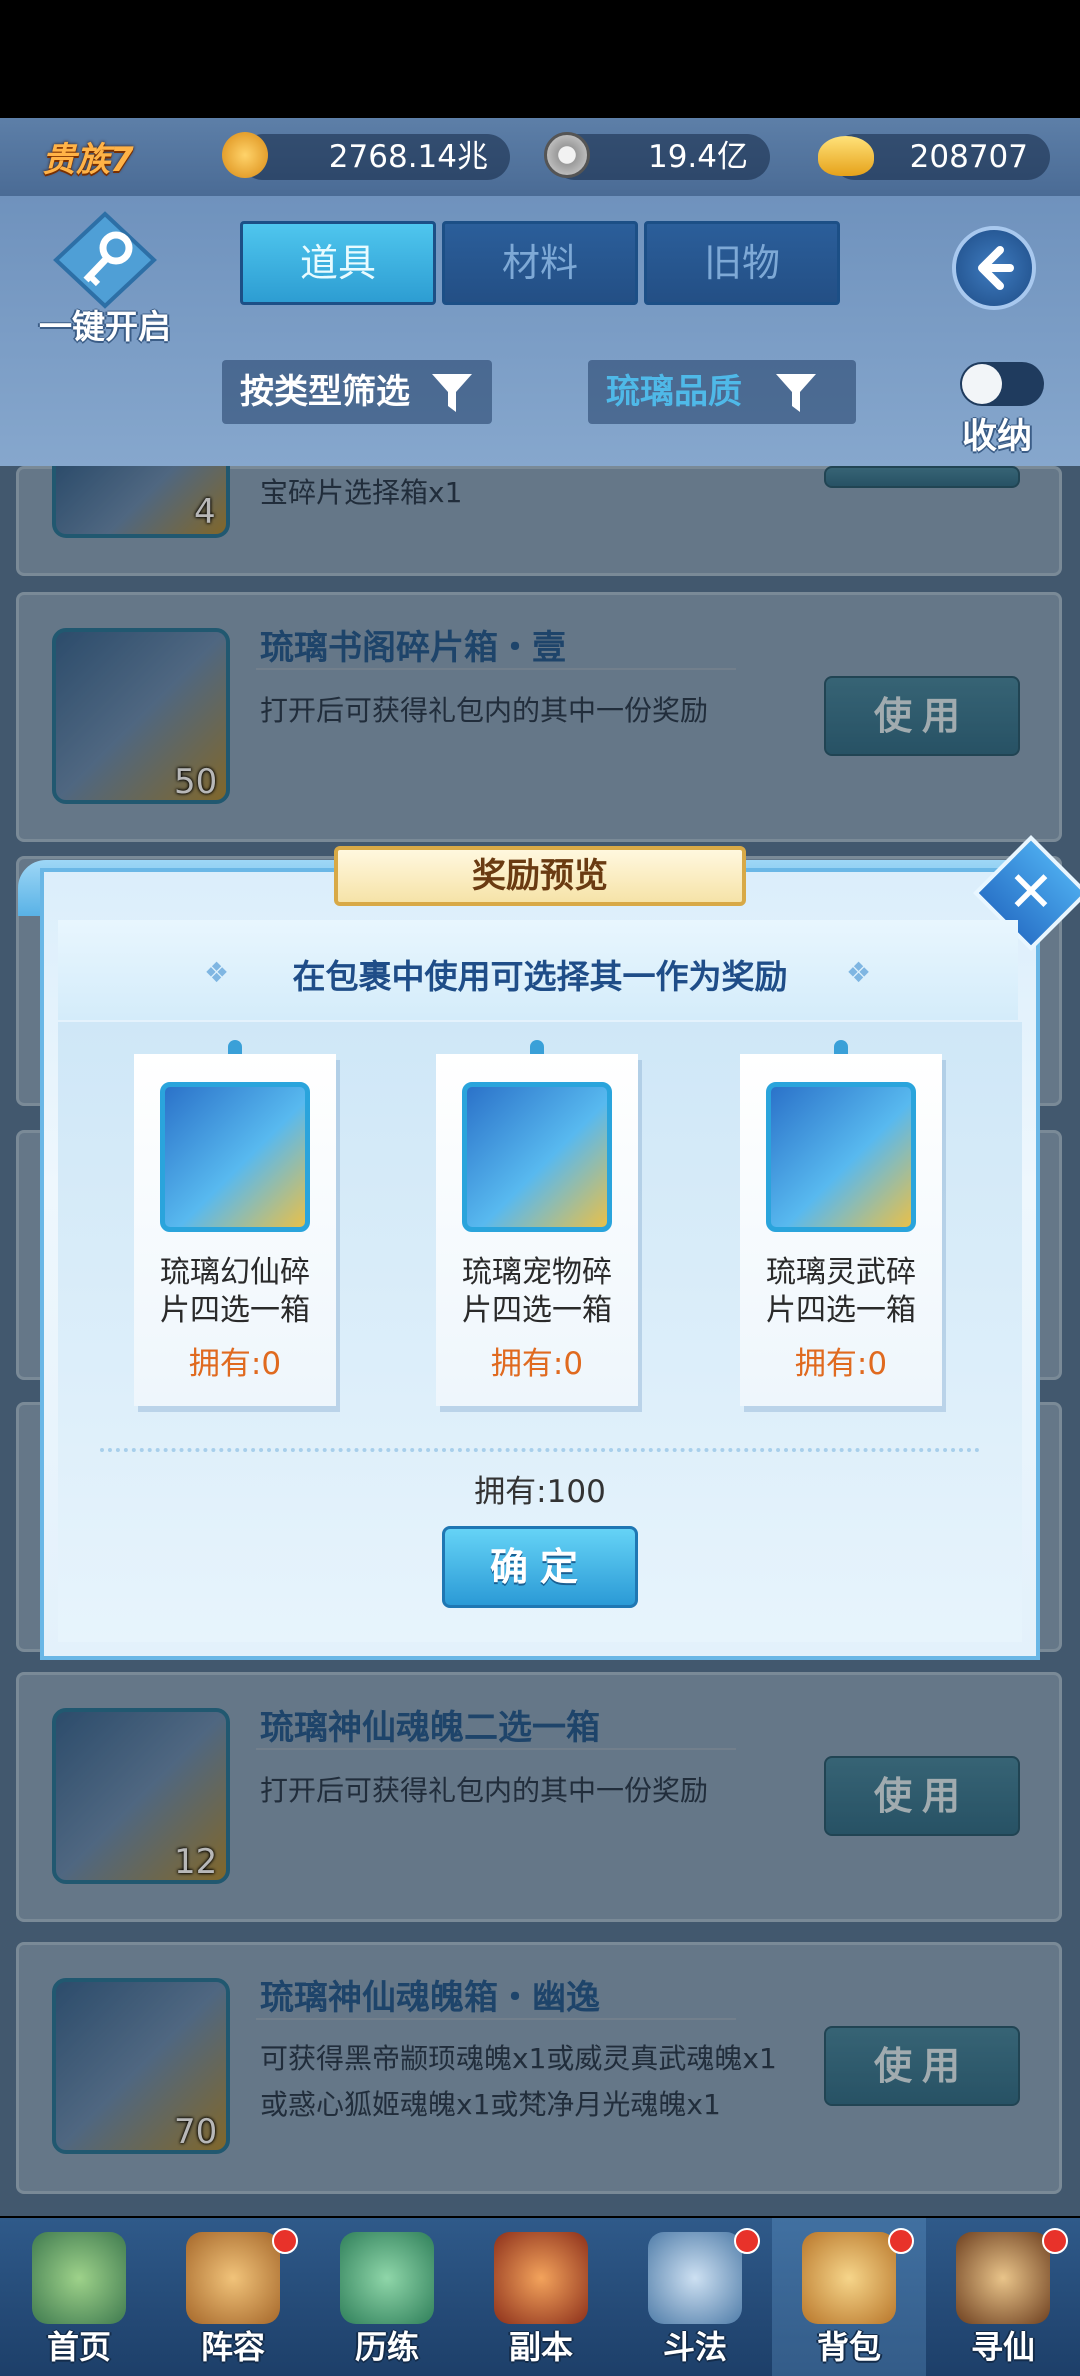  Describe the element at coordinates (997, 437) in the screenshot. I see `collapse-label: 收纳` at that location.